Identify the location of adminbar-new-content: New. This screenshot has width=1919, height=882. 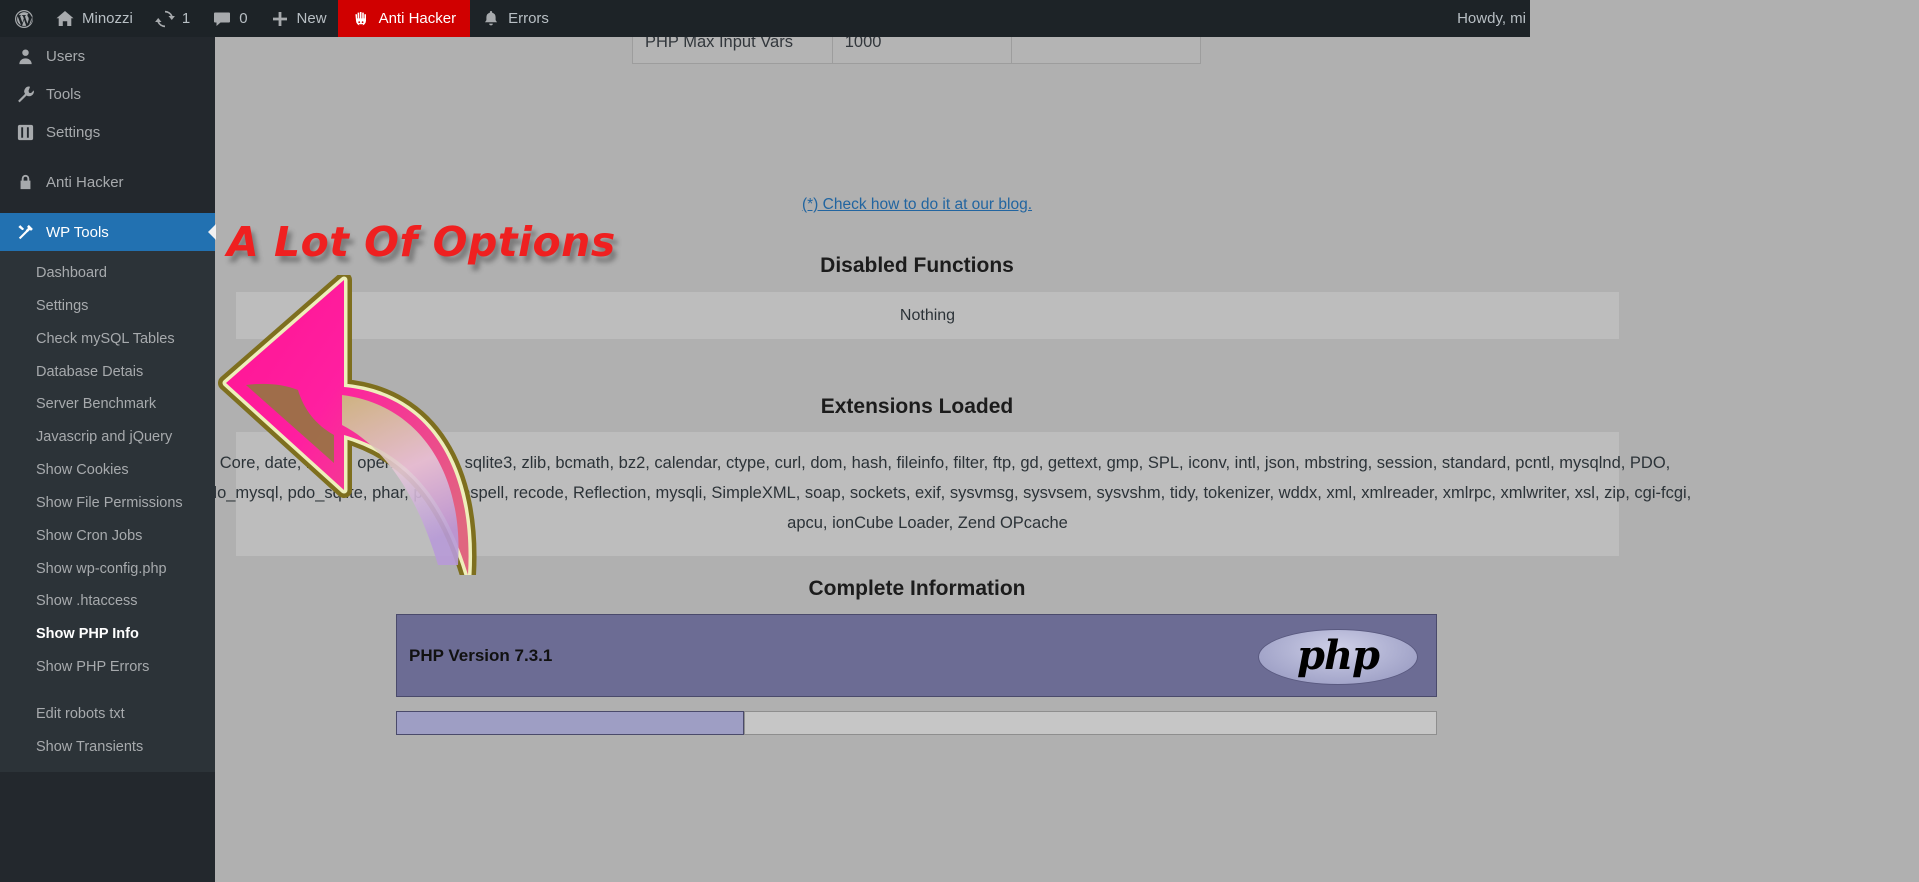
(298, 18).